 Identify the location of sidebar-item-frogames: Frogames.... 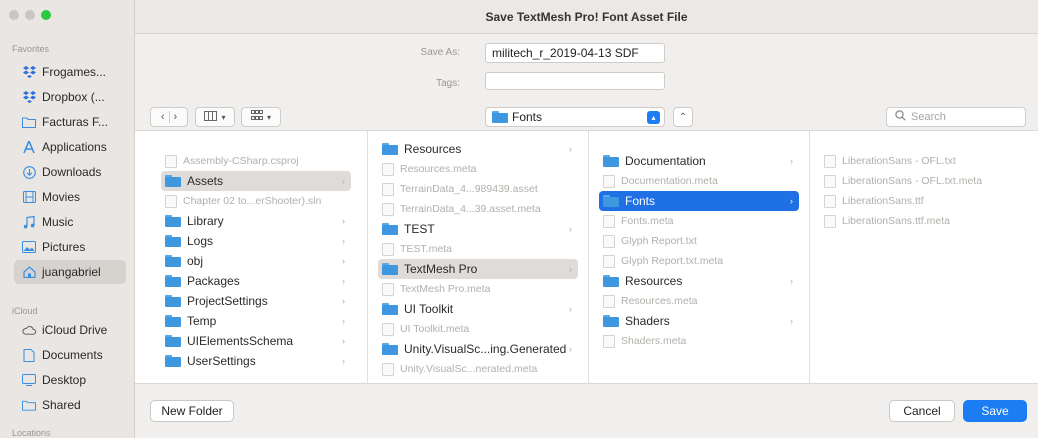
(75, 72).